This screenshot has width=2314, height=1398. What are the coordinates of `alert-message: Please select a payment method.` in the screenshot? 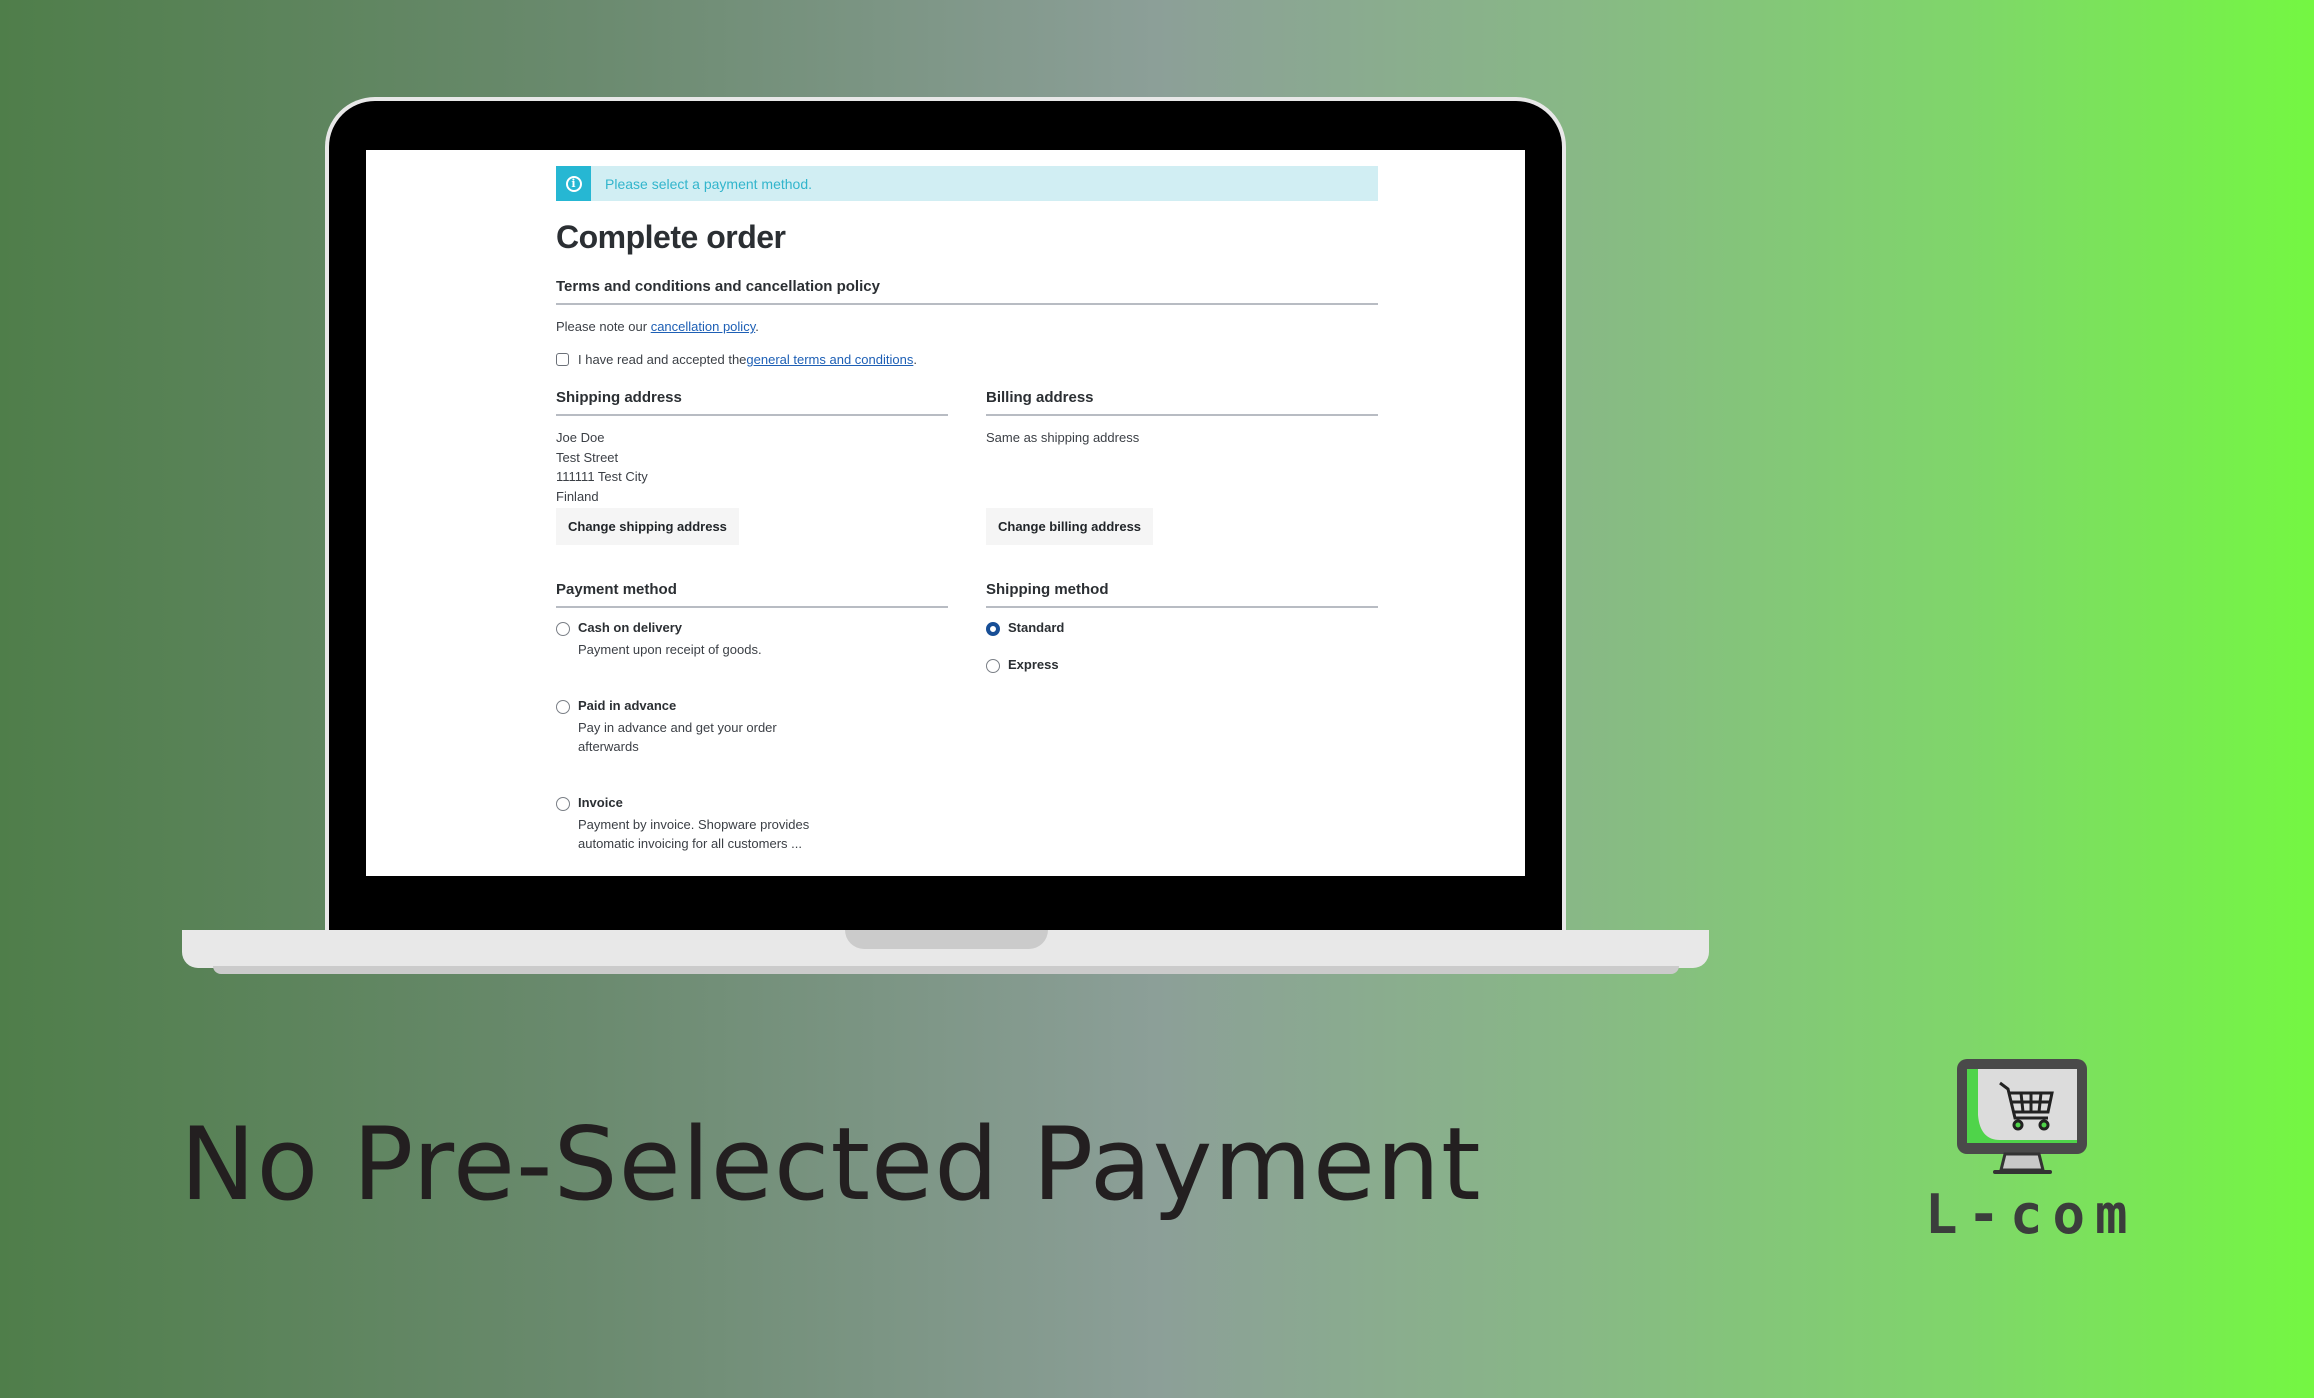 It's located at (709, 183).